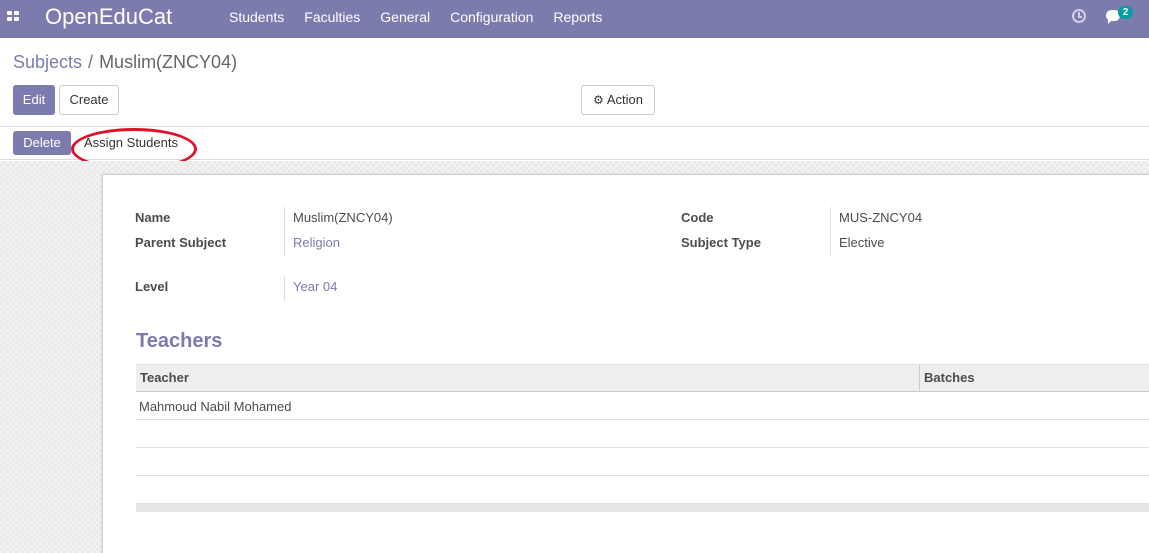 The image size is (1149, 553). Describe the element at coordinates (179, 341) in the screenshot. I see `teachers-section-title: Teachers` at that location.